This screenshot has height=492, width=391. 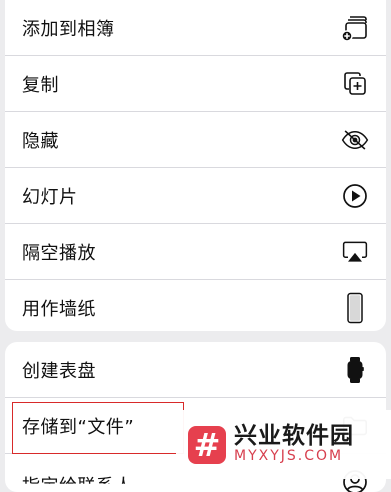 I want to click on menu-item-add-to-album: 添加到相簿, so click(x=195, y=28).